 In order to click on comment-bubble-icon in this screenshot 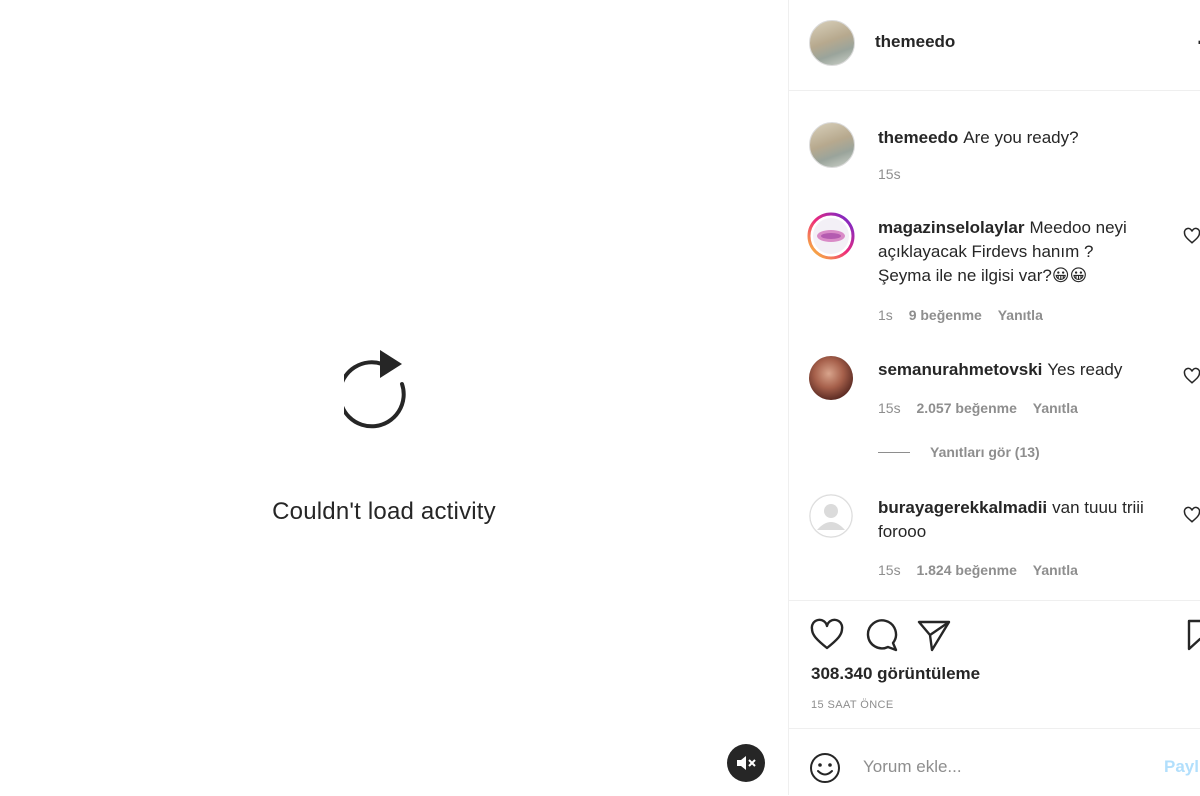, I will do `click(881, 635)`.